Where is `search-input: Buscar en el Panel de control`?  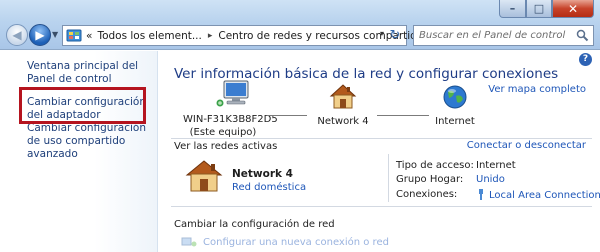
search-input: Buscar en el Panel de control is located at coordinates (503, 35).